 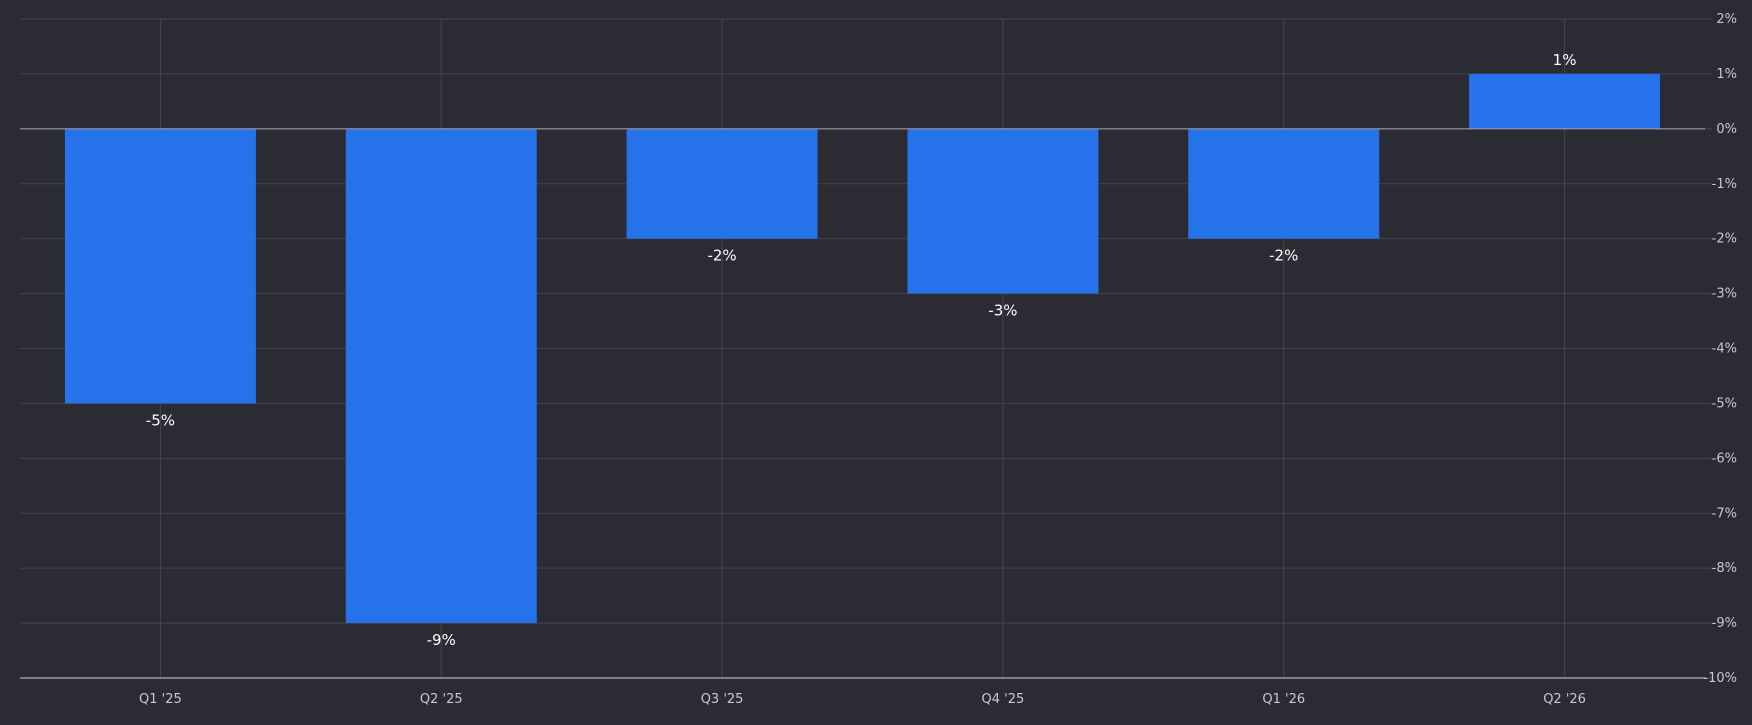 What do you see at coordinates (1724, 513) in the screenshot?
I see `y-tick-label: -7%` at bounding box center [1724, 513].